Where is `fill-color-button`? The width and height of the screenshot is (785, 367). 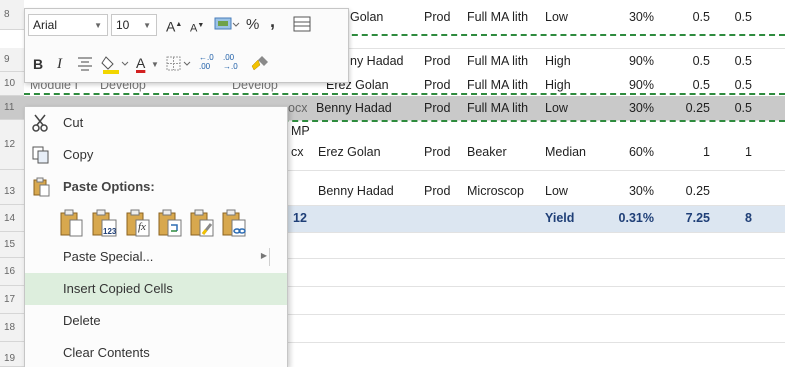 fill-color-button is located at coordinates (115, 67).